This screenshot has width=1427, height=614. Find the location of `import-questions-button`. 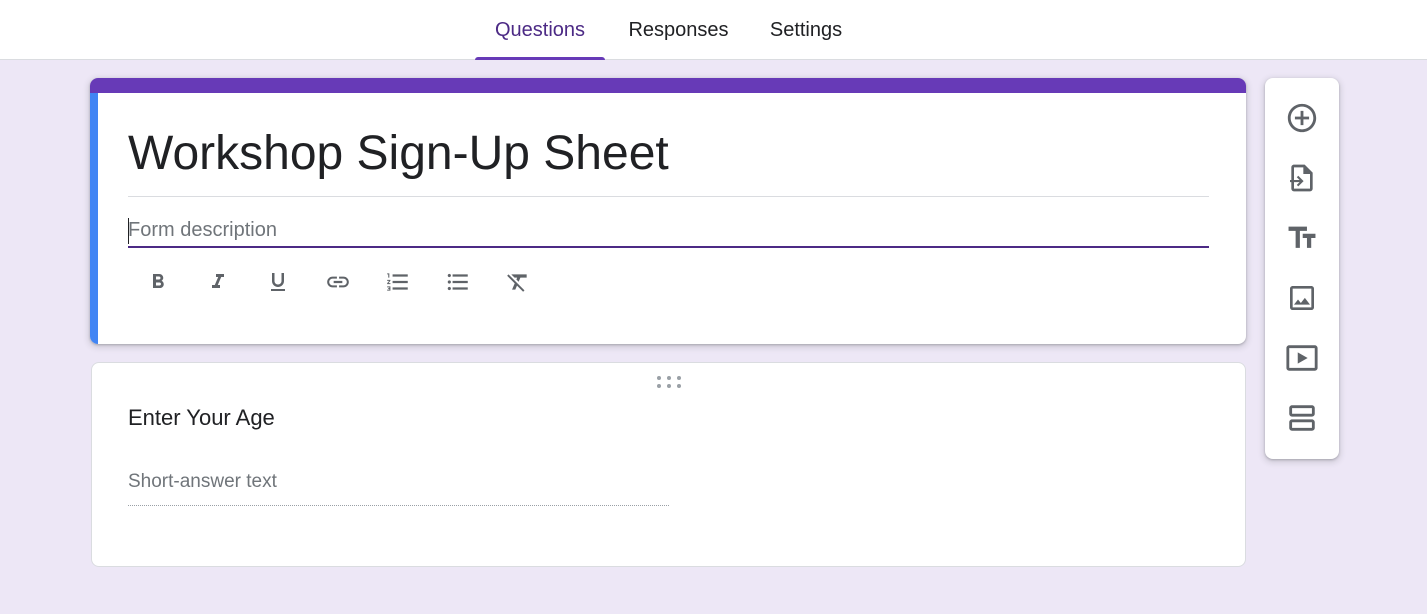

import-questions-button is located at coordinates (1302, 178).